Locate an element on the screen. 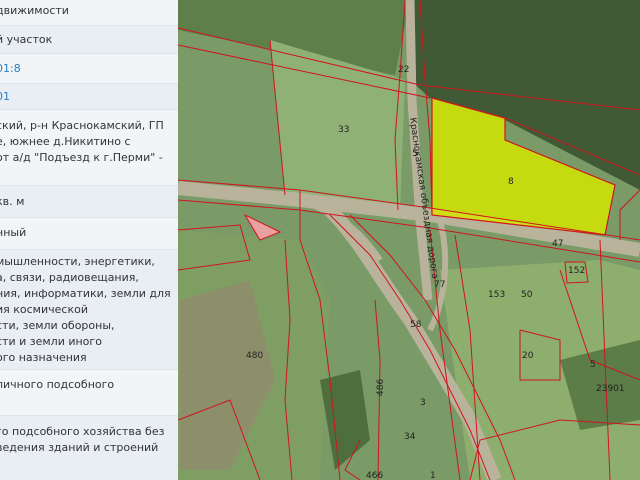 The width and height of the screenshot is (640, 480). parcel-label: 47 is located at coordinates (557, 244).